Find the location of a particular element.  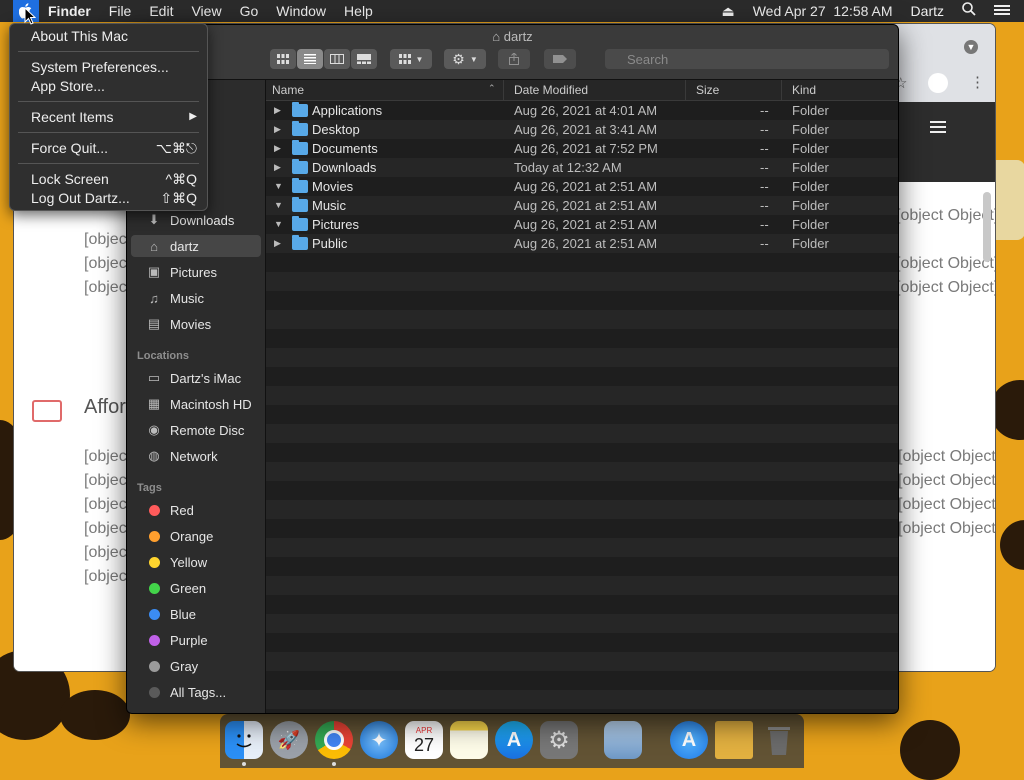

sidebar-tag-red: Red is located at coordinates (169, 510).